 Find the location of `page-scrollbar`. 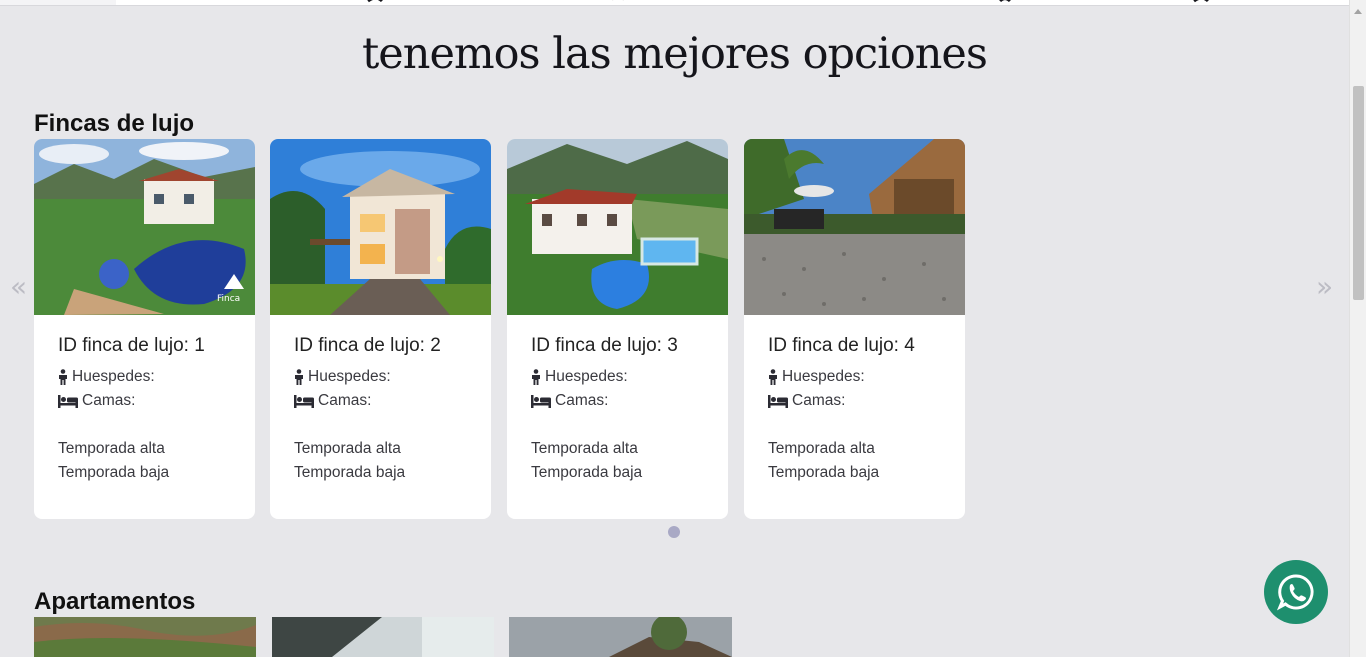

page-scrollbar is located at coordinates (1357, 328).